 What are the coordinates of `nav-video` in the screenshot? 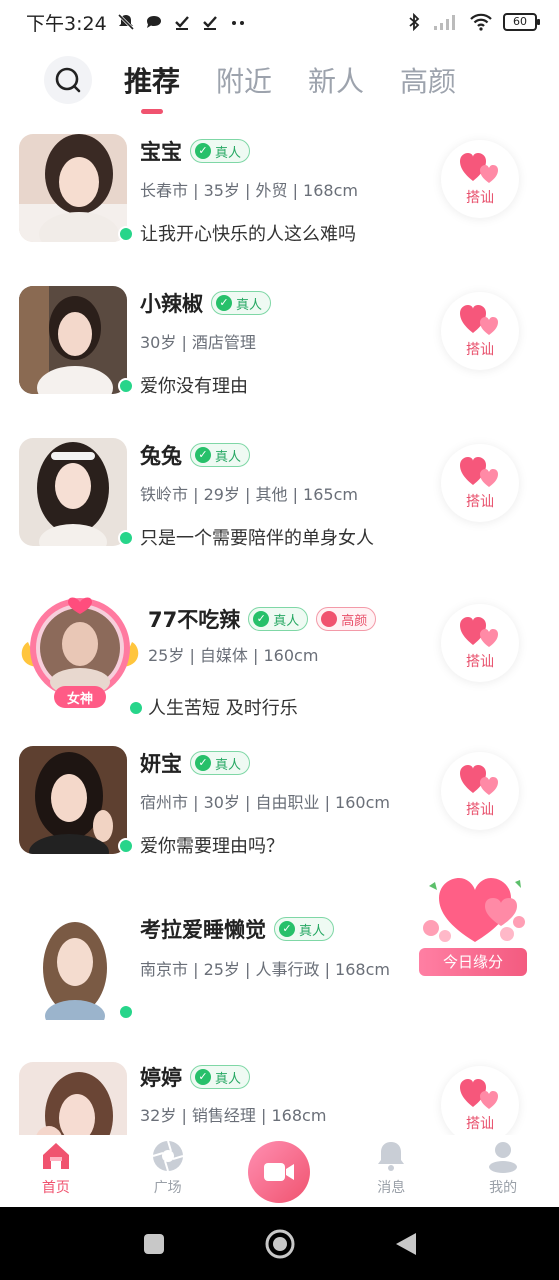 It's located at (280, 1171).